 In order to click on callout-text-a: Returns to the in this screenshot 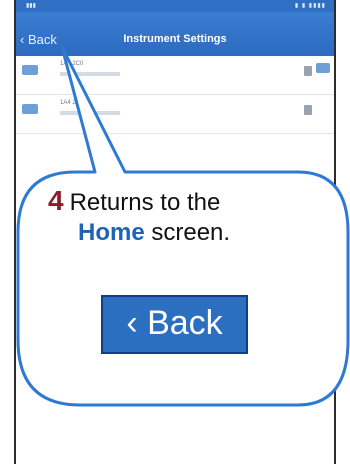, I will do `click(145, 202)`.